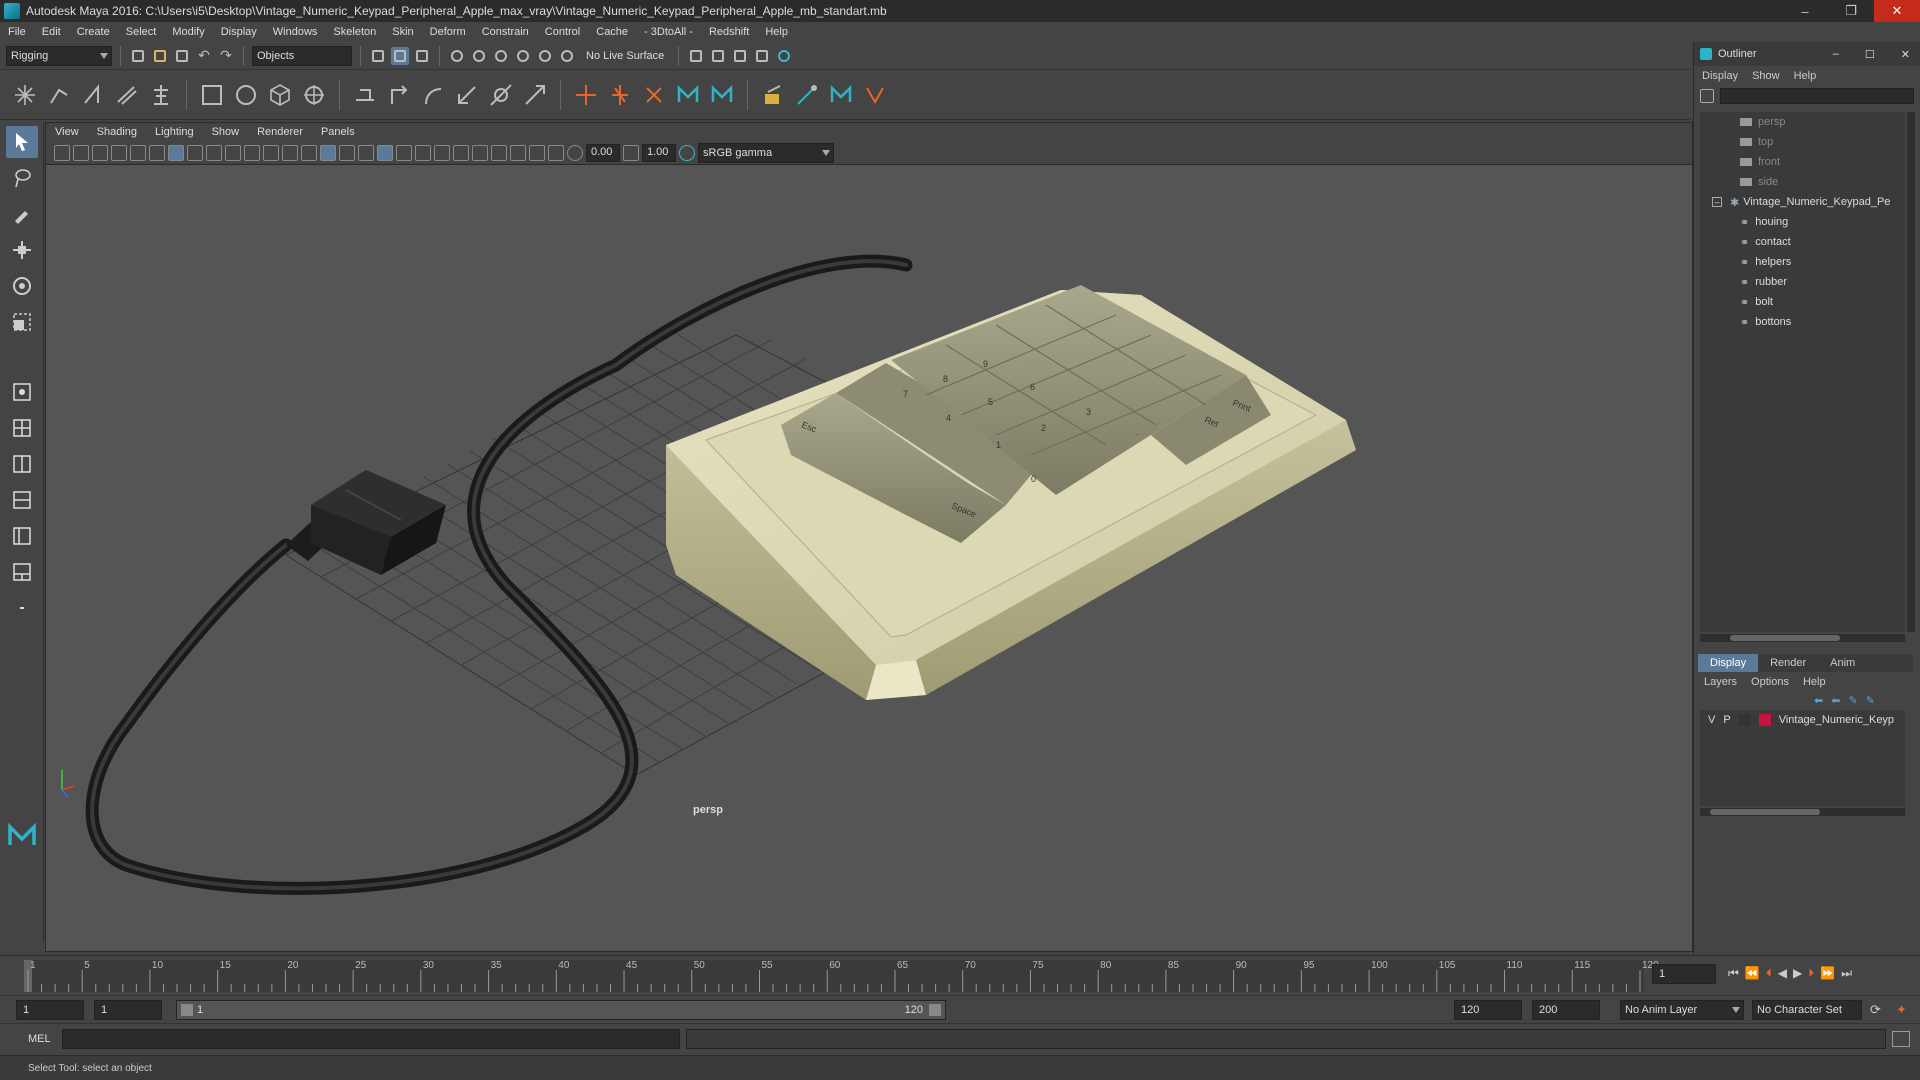 The height and width of the screenshot is (1080, 1920). I want to click on move-layer-up-icon: ⬅, so click(1818, 700).